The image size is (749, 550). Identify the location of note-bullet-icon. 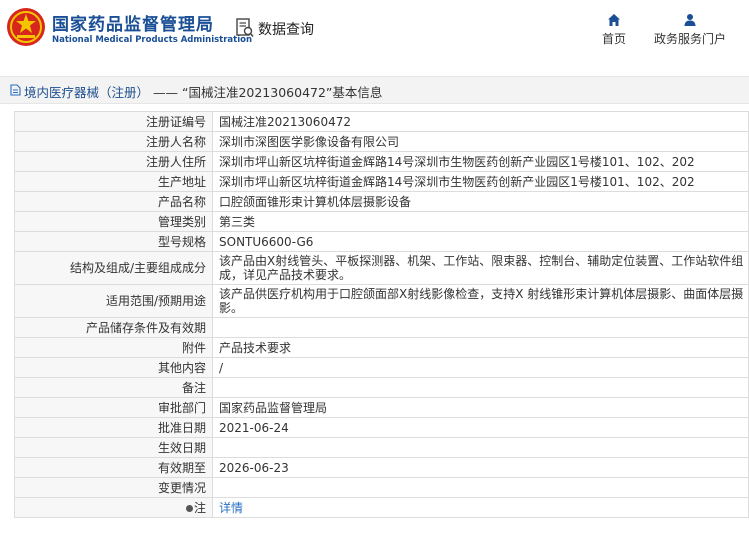
(189, 508).